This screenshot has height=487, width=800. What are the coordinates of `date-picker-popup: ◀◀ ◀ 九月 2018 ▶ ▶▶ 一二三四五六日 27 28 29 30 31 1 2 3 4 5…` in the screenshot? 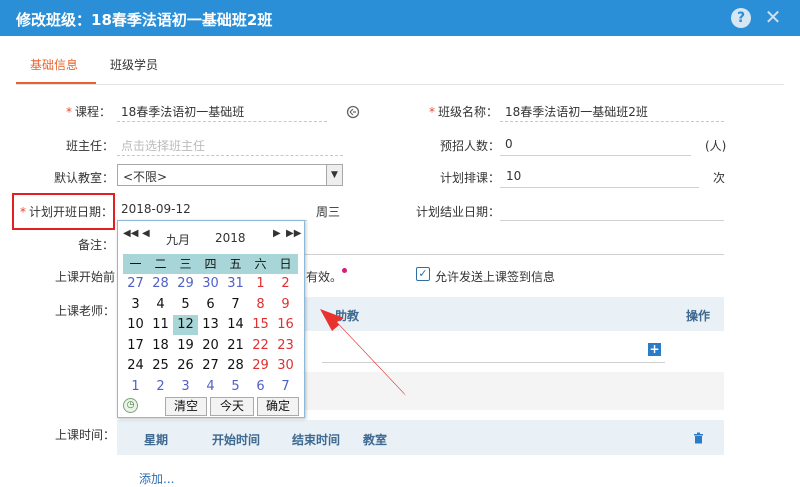 It's located at (211, 319).